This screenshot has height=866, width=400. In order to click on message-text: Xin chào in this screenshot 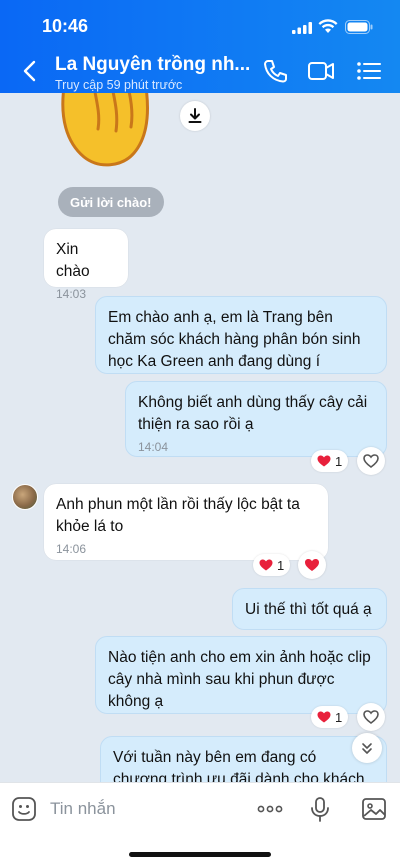, I will do `click(73, 260)`.